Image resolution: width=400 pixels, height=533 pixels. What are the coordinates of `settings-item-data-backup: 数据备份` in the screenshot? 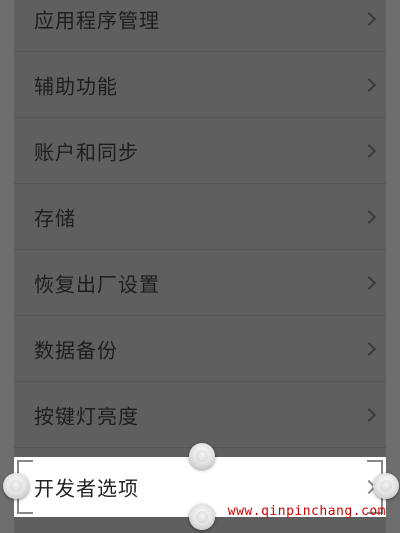 It's located at (200, 349).